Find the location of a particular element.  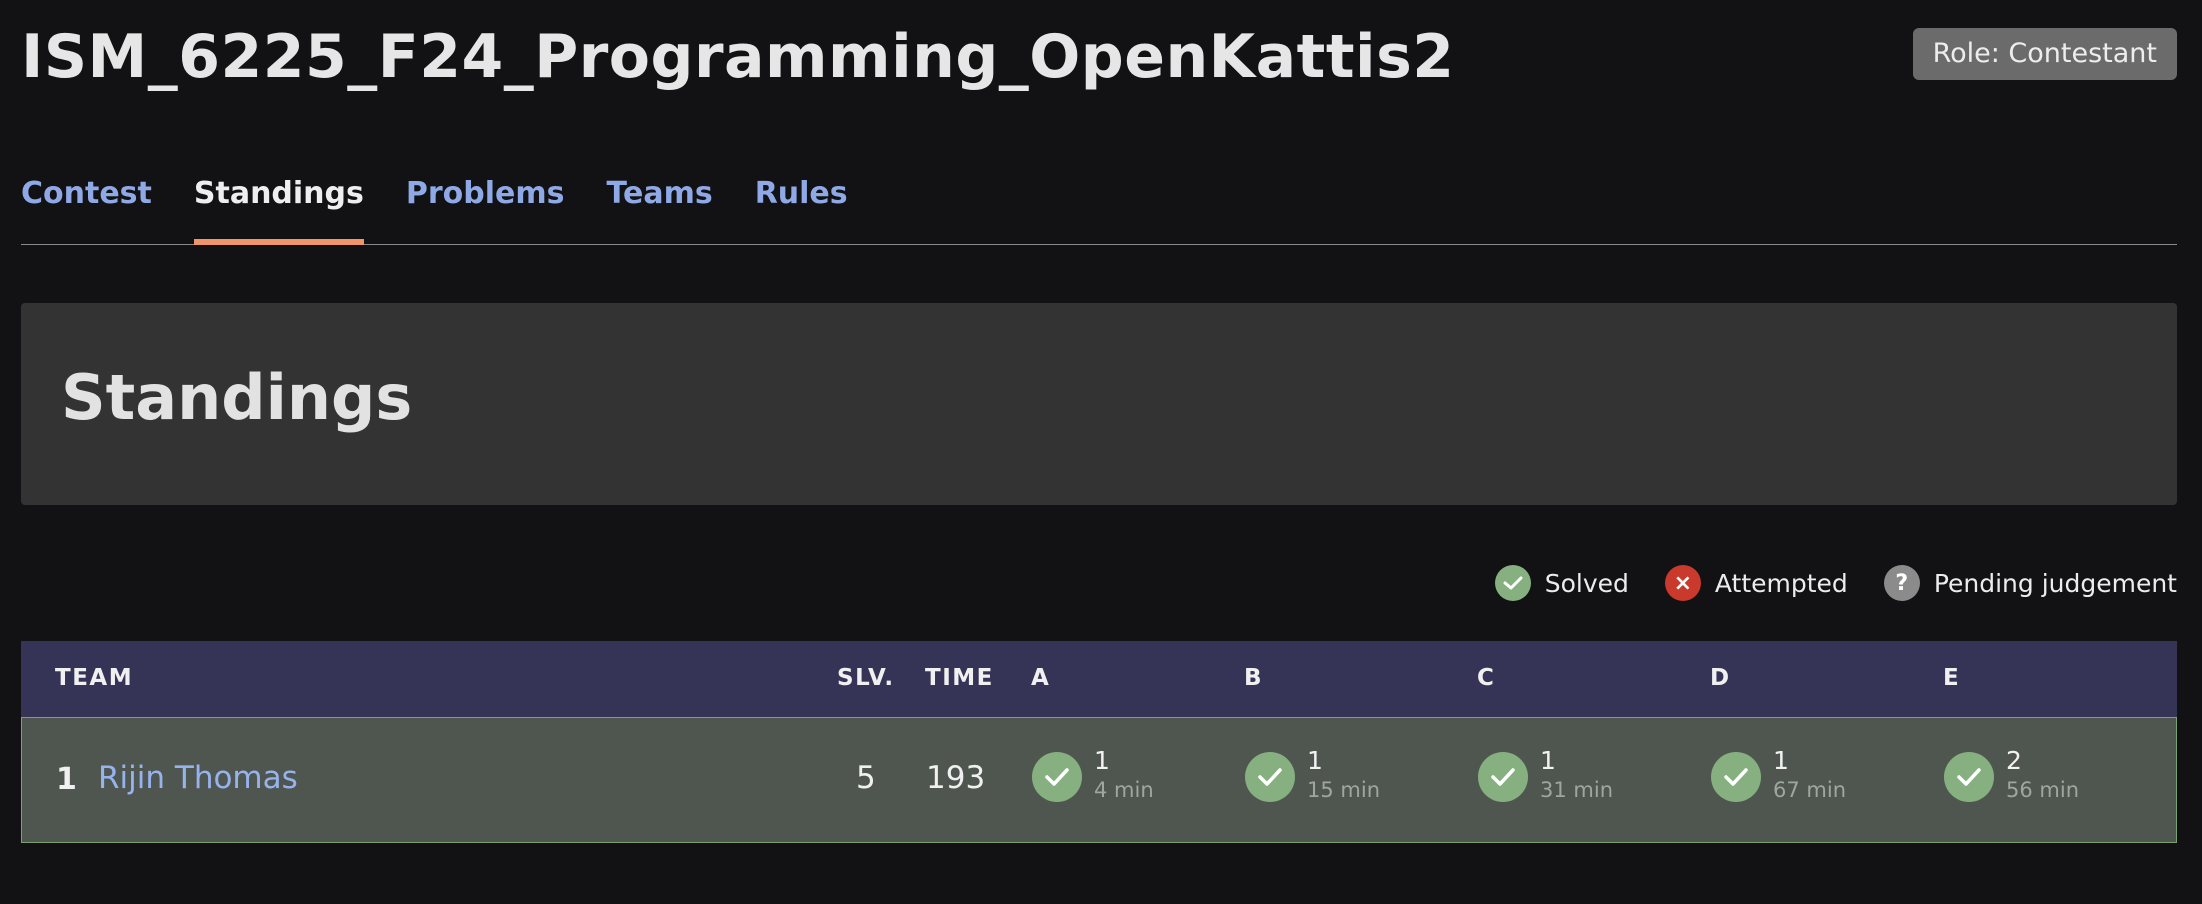

contest-tabs: Contest Standings Problems Teams Rules is located at coordinates (1099, 202).